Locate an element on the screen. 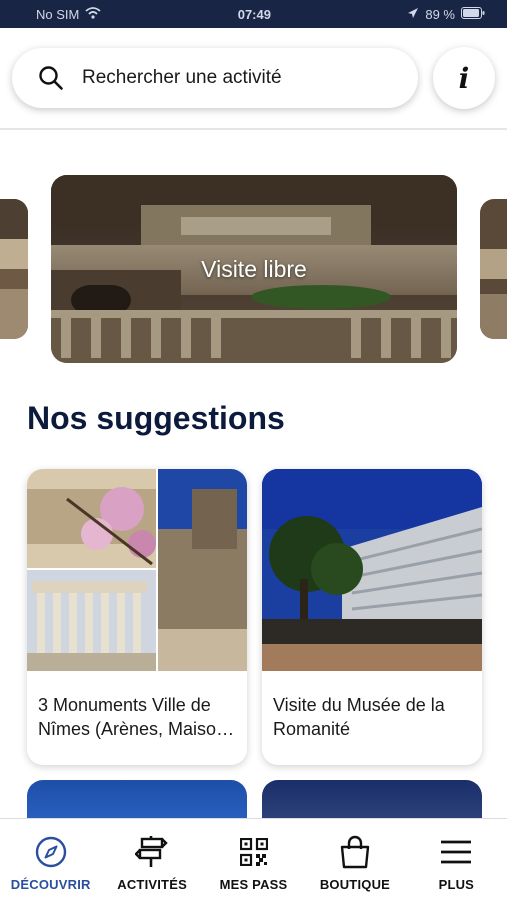 The image size is (507, 900). tab-boutique: BOUTIQUE is located at coordinates (354, 859).